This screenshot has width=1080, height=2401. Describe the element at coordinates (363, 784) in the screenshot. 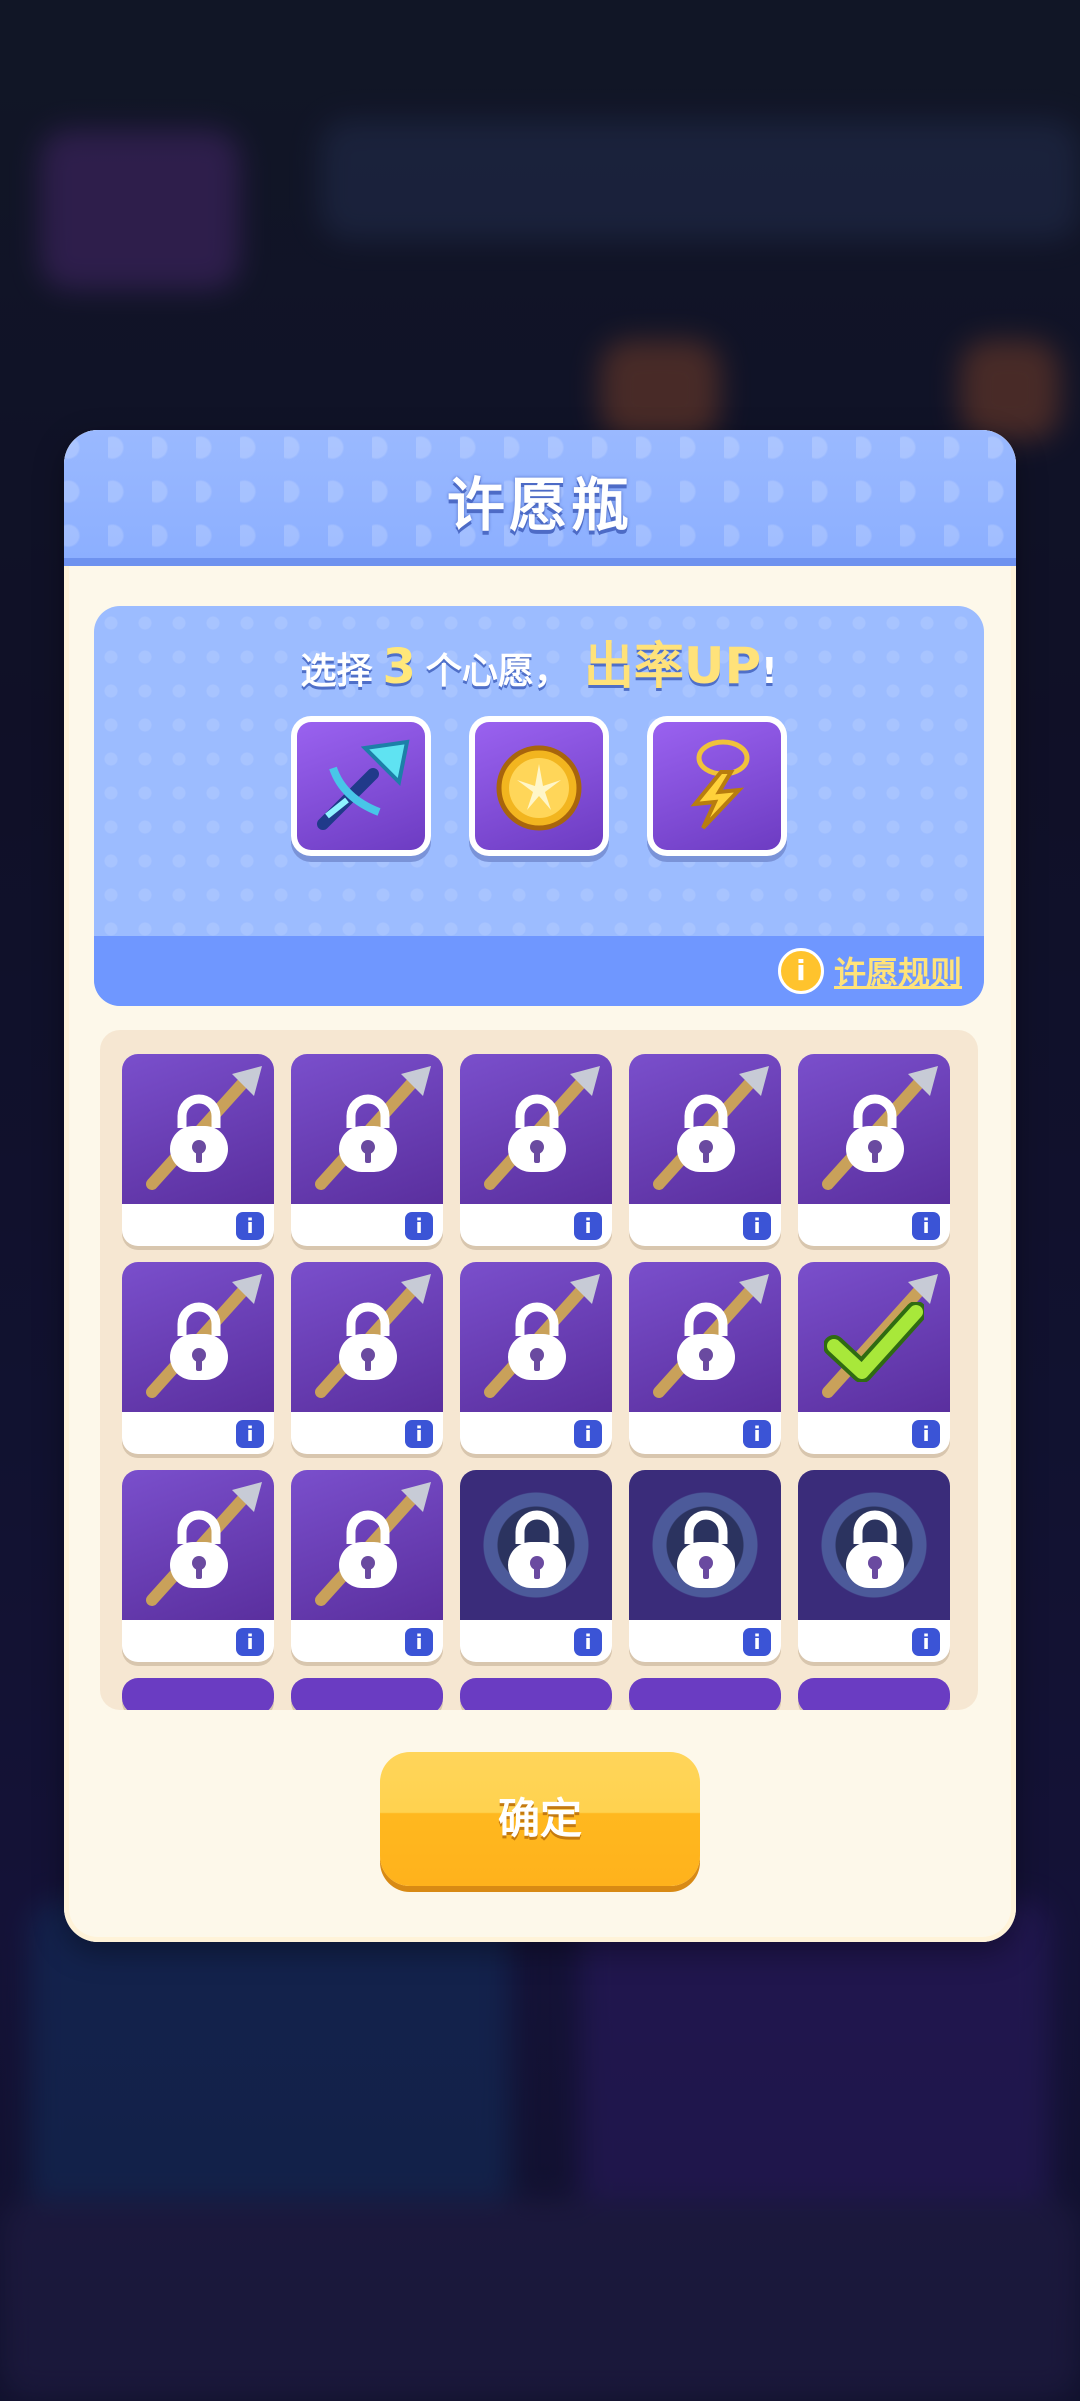

I see `crossbow-icon` at that location.